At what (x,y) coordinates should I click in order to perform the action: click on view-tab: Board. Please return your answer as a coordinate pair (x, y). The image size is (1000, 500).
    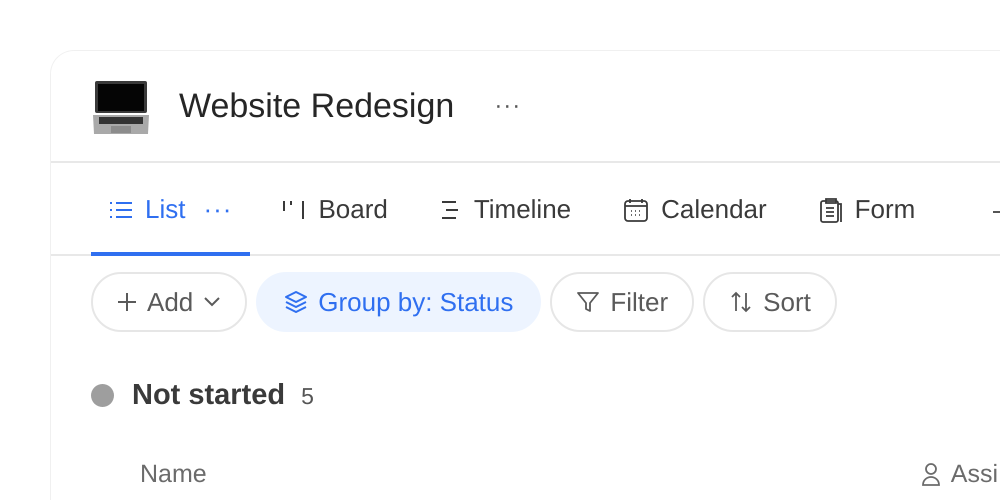
    Looking at the image, I should click on (335, 209).